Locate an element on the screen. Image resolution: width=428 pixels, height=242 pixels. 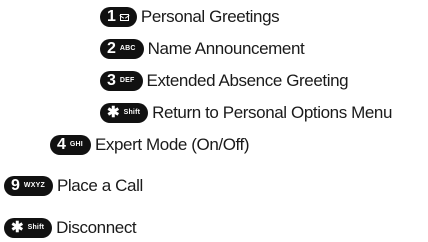
menu-item-extended-absence-greeting: 3 DEF Extended Absence Greeting is located at coordinates (224, 81).